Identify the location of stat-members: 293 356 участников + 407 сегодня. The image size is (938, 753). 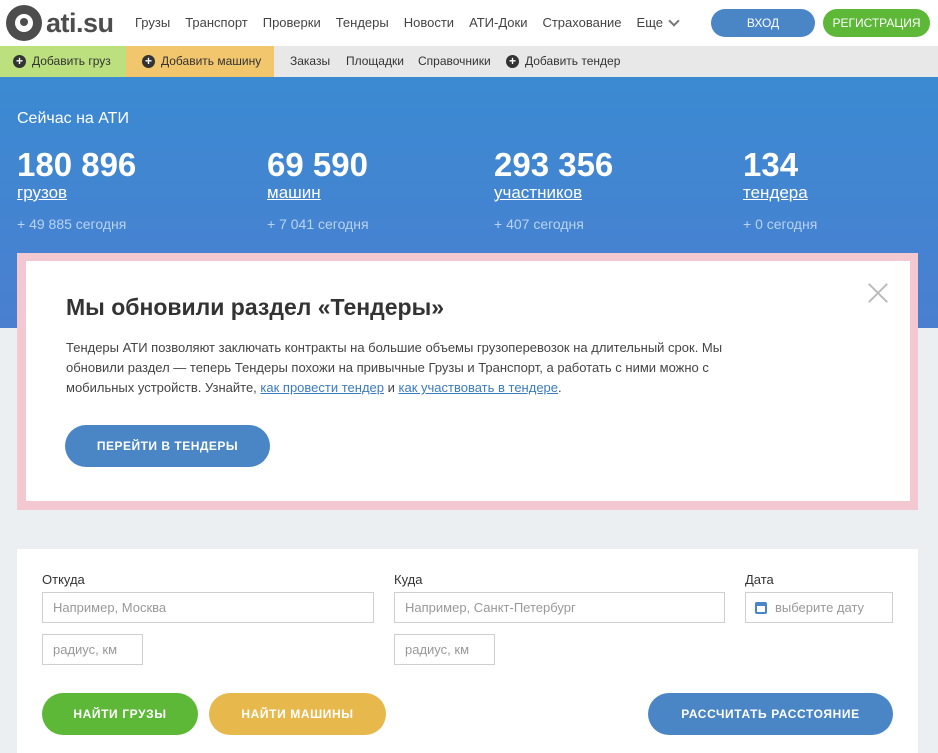
(554, 189).